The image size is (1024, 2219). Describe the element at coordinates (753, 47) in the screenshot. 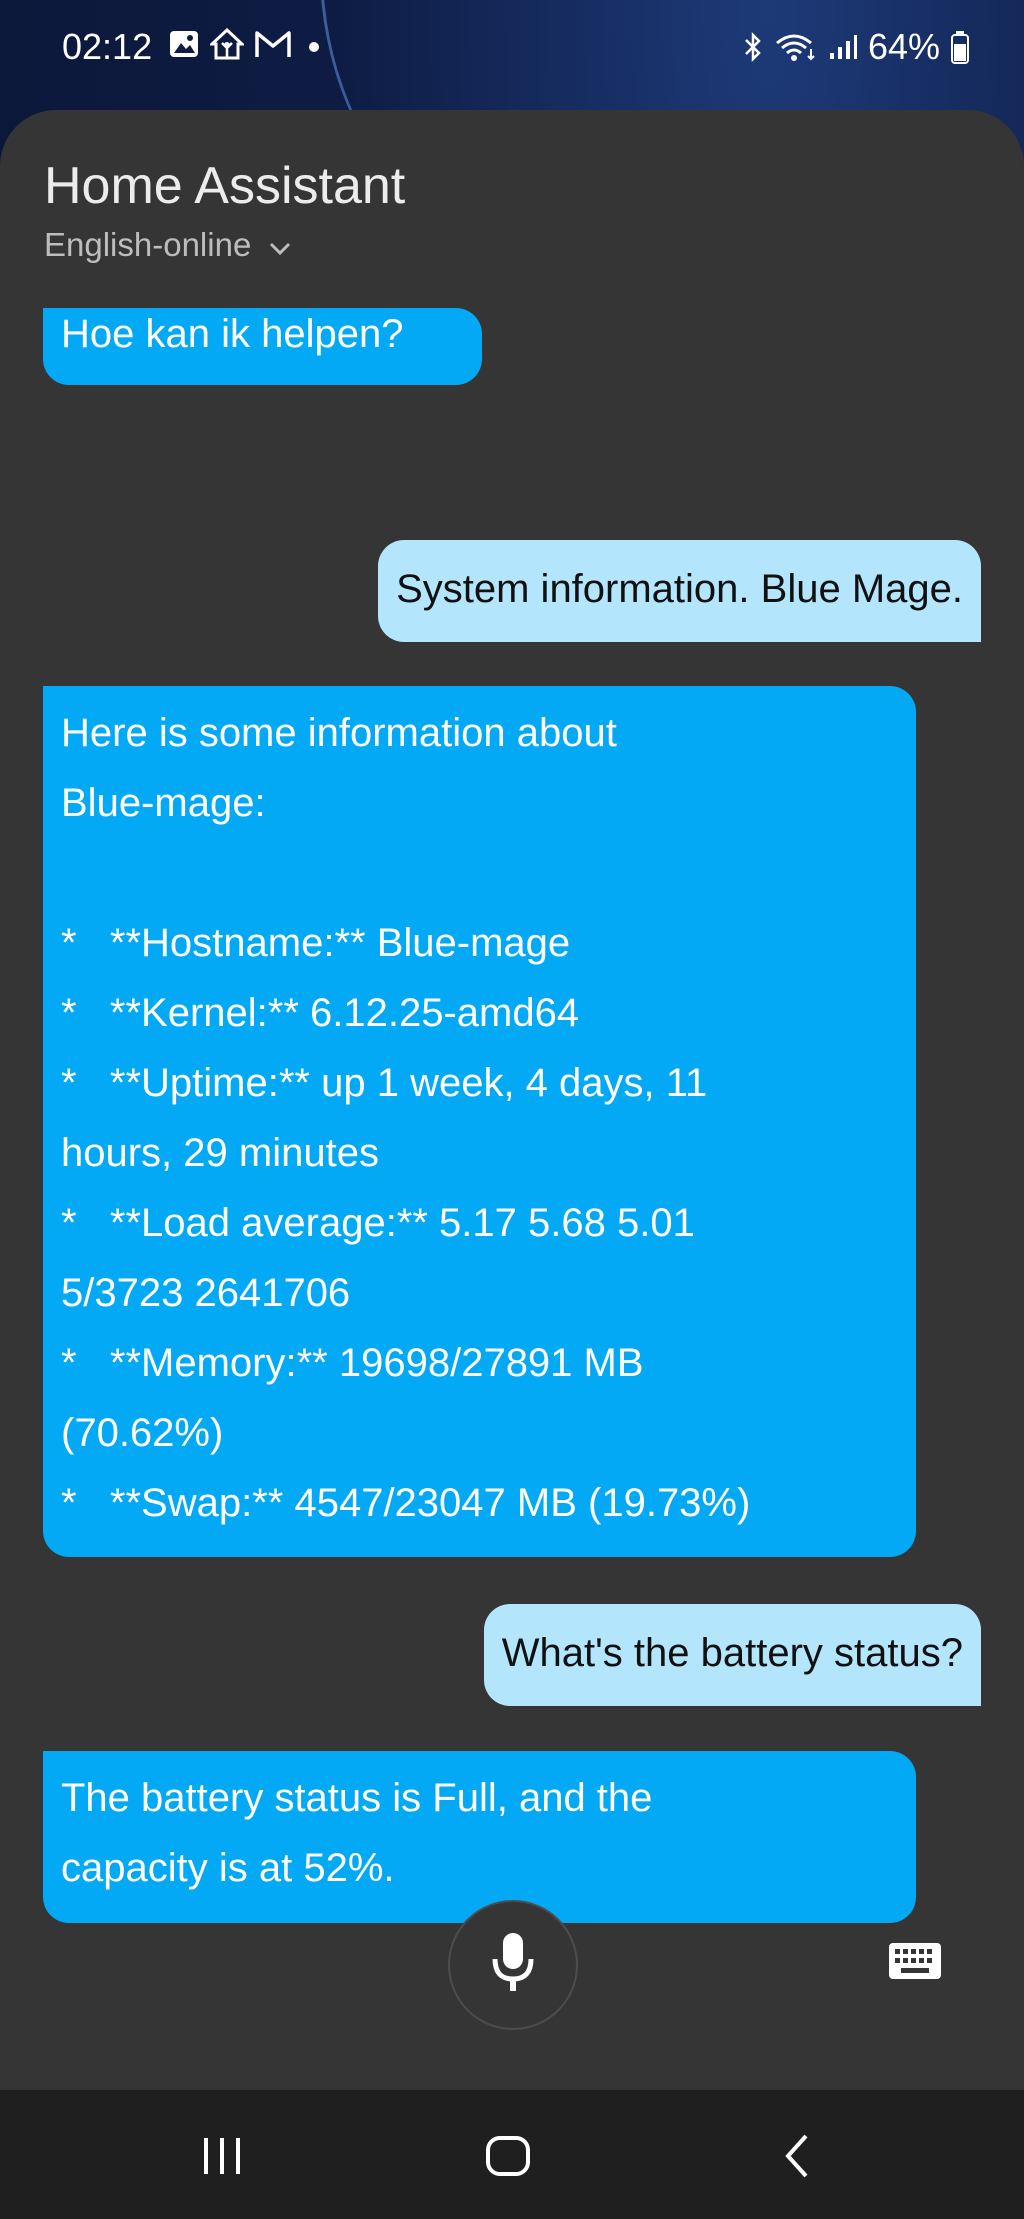

I see `bluetooth-icon` at that location.